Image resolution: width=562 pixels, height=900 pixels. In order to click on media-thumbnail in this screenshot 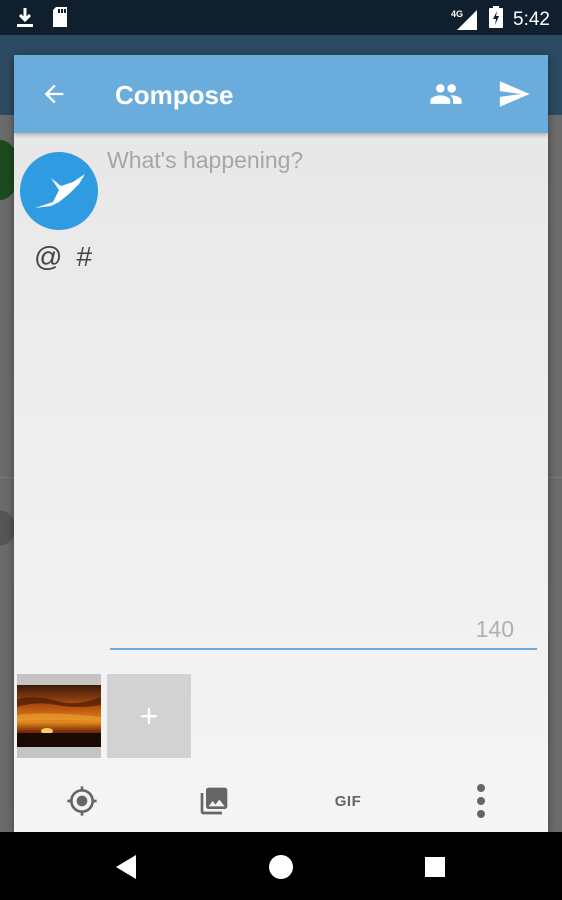, I will do `click(59, 716)`.